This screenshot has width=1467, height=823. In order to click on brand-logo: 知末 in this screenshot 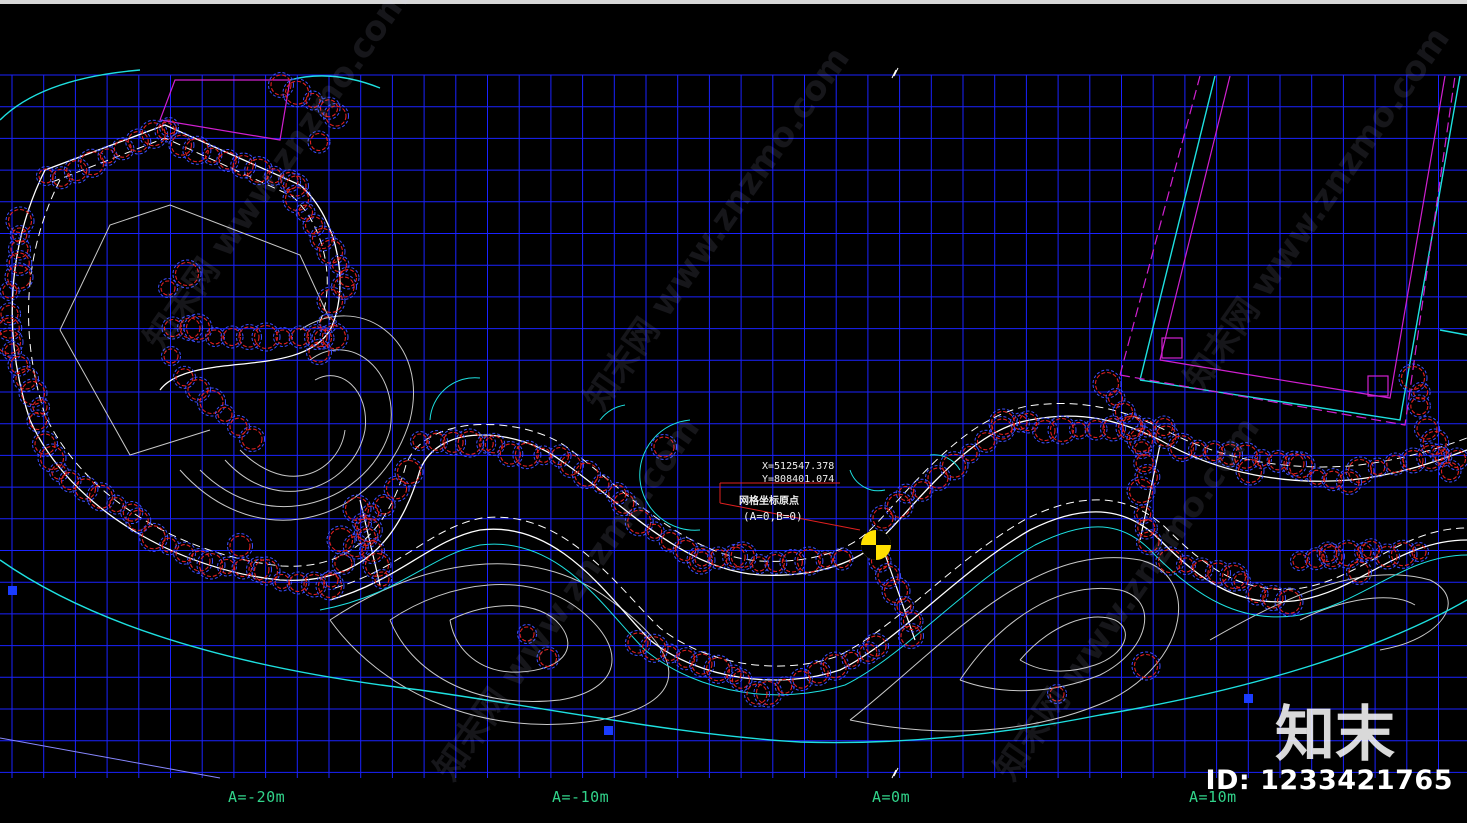, I will do `click(1335, 735)`.